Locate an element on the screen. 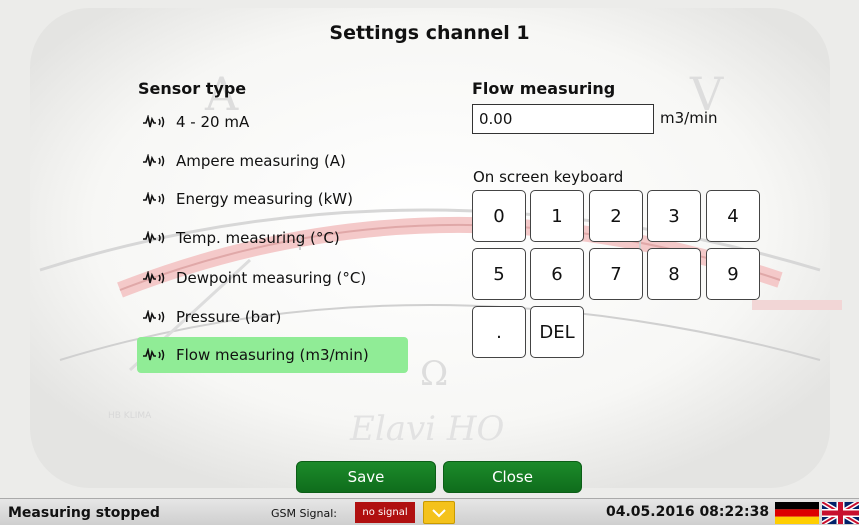 This screenshot has width=859, height=525. sensor-item-2: Energy measuring (kW) is located at coordinates (272, 199).